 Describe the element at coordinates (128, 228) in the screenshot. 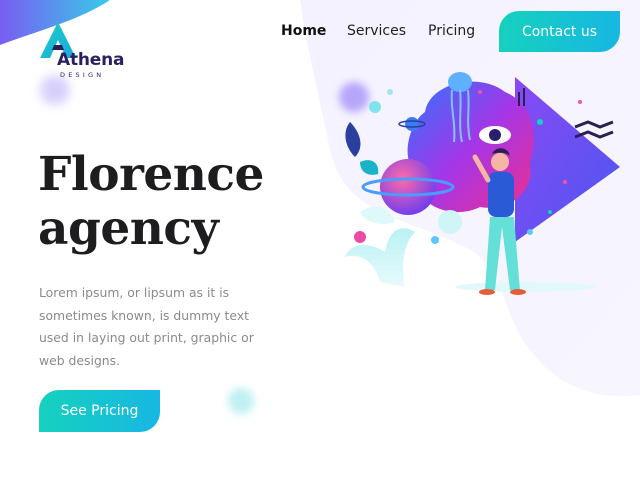

I see `hero-title-line-2: agency` at that location.